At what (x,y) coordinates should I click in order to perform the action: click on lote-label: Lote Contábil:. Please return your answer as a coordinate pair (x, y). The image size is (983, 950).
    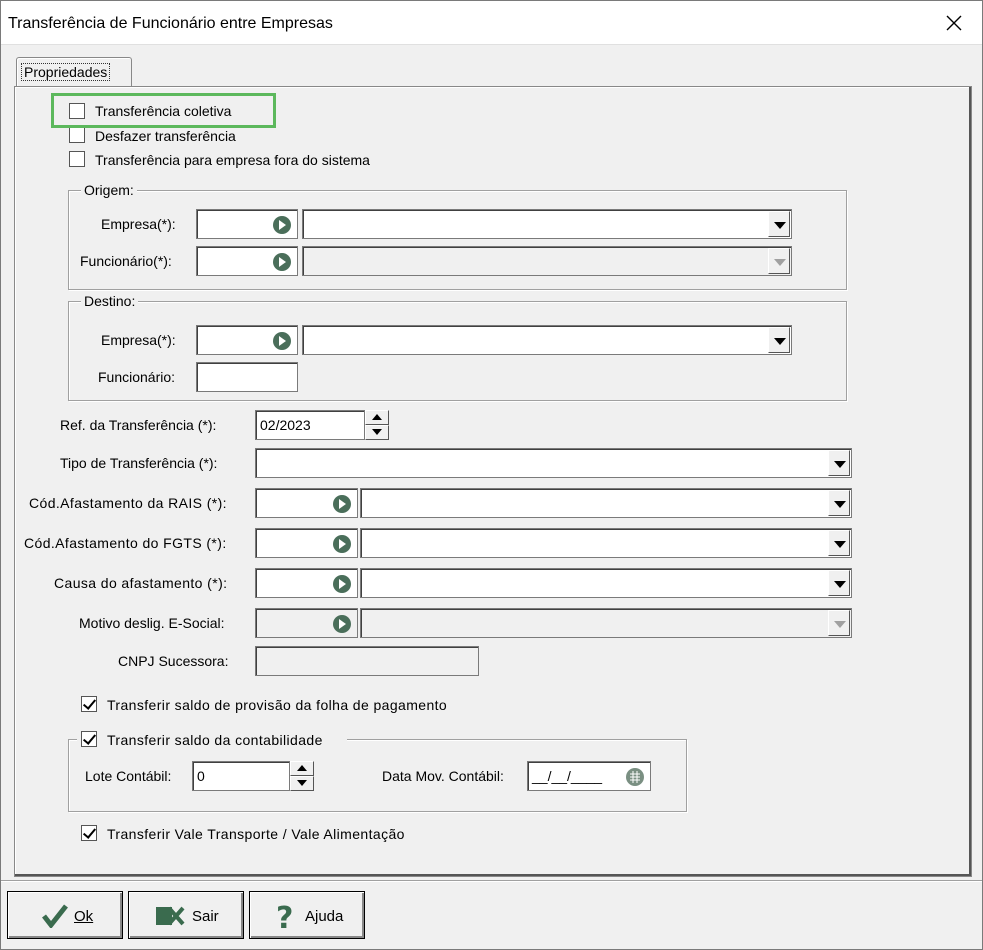
    Looking at the image, I should click on (128, 776).